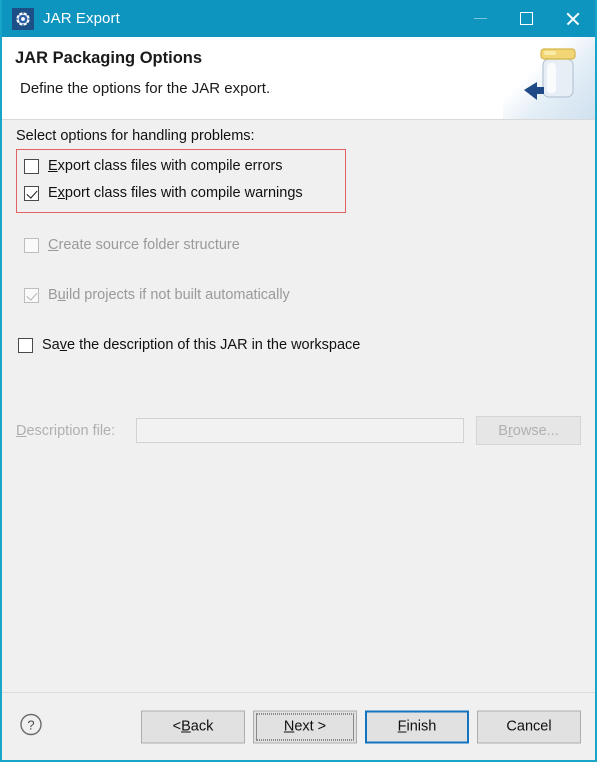  I want to click on checkbox-label: Create source folder structure, so click(144, 245).